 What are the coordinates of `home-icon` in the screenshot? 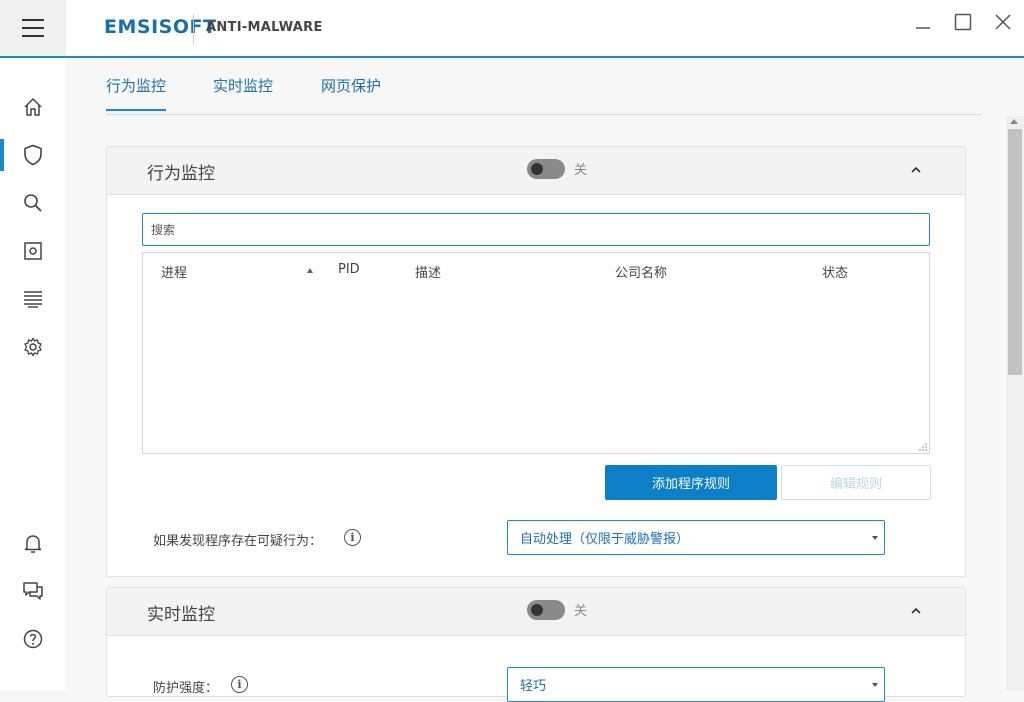 It's located at (33, 107).